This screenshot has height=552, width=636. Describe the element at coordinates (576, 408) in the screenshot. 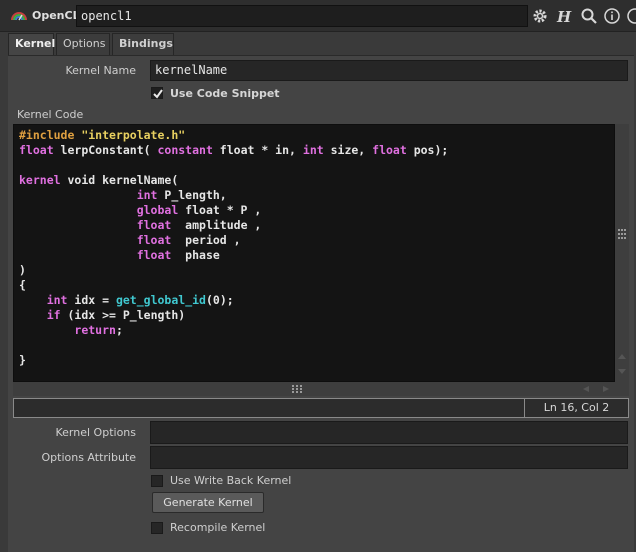

I see `cursor-position: Ln 16, Col 2` at that location.